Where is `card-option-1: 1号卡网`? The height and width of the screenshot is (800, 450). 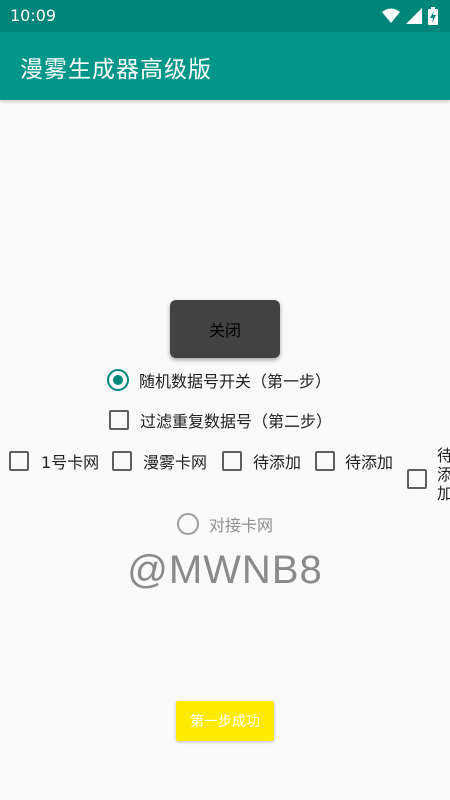 card-option-1: 1号卡网 is located at coordinates (54, 461).